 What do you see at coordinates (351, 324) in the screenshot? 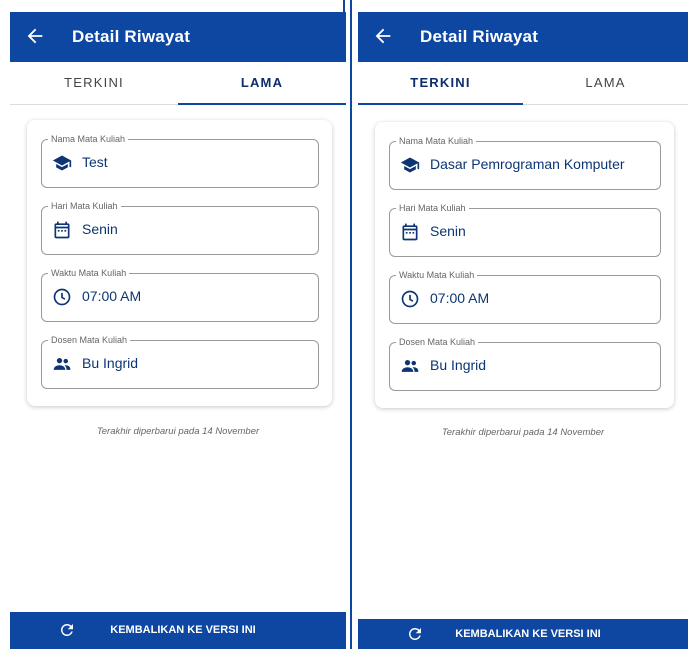
I see `divider-line` at bounding box center [351, 324].